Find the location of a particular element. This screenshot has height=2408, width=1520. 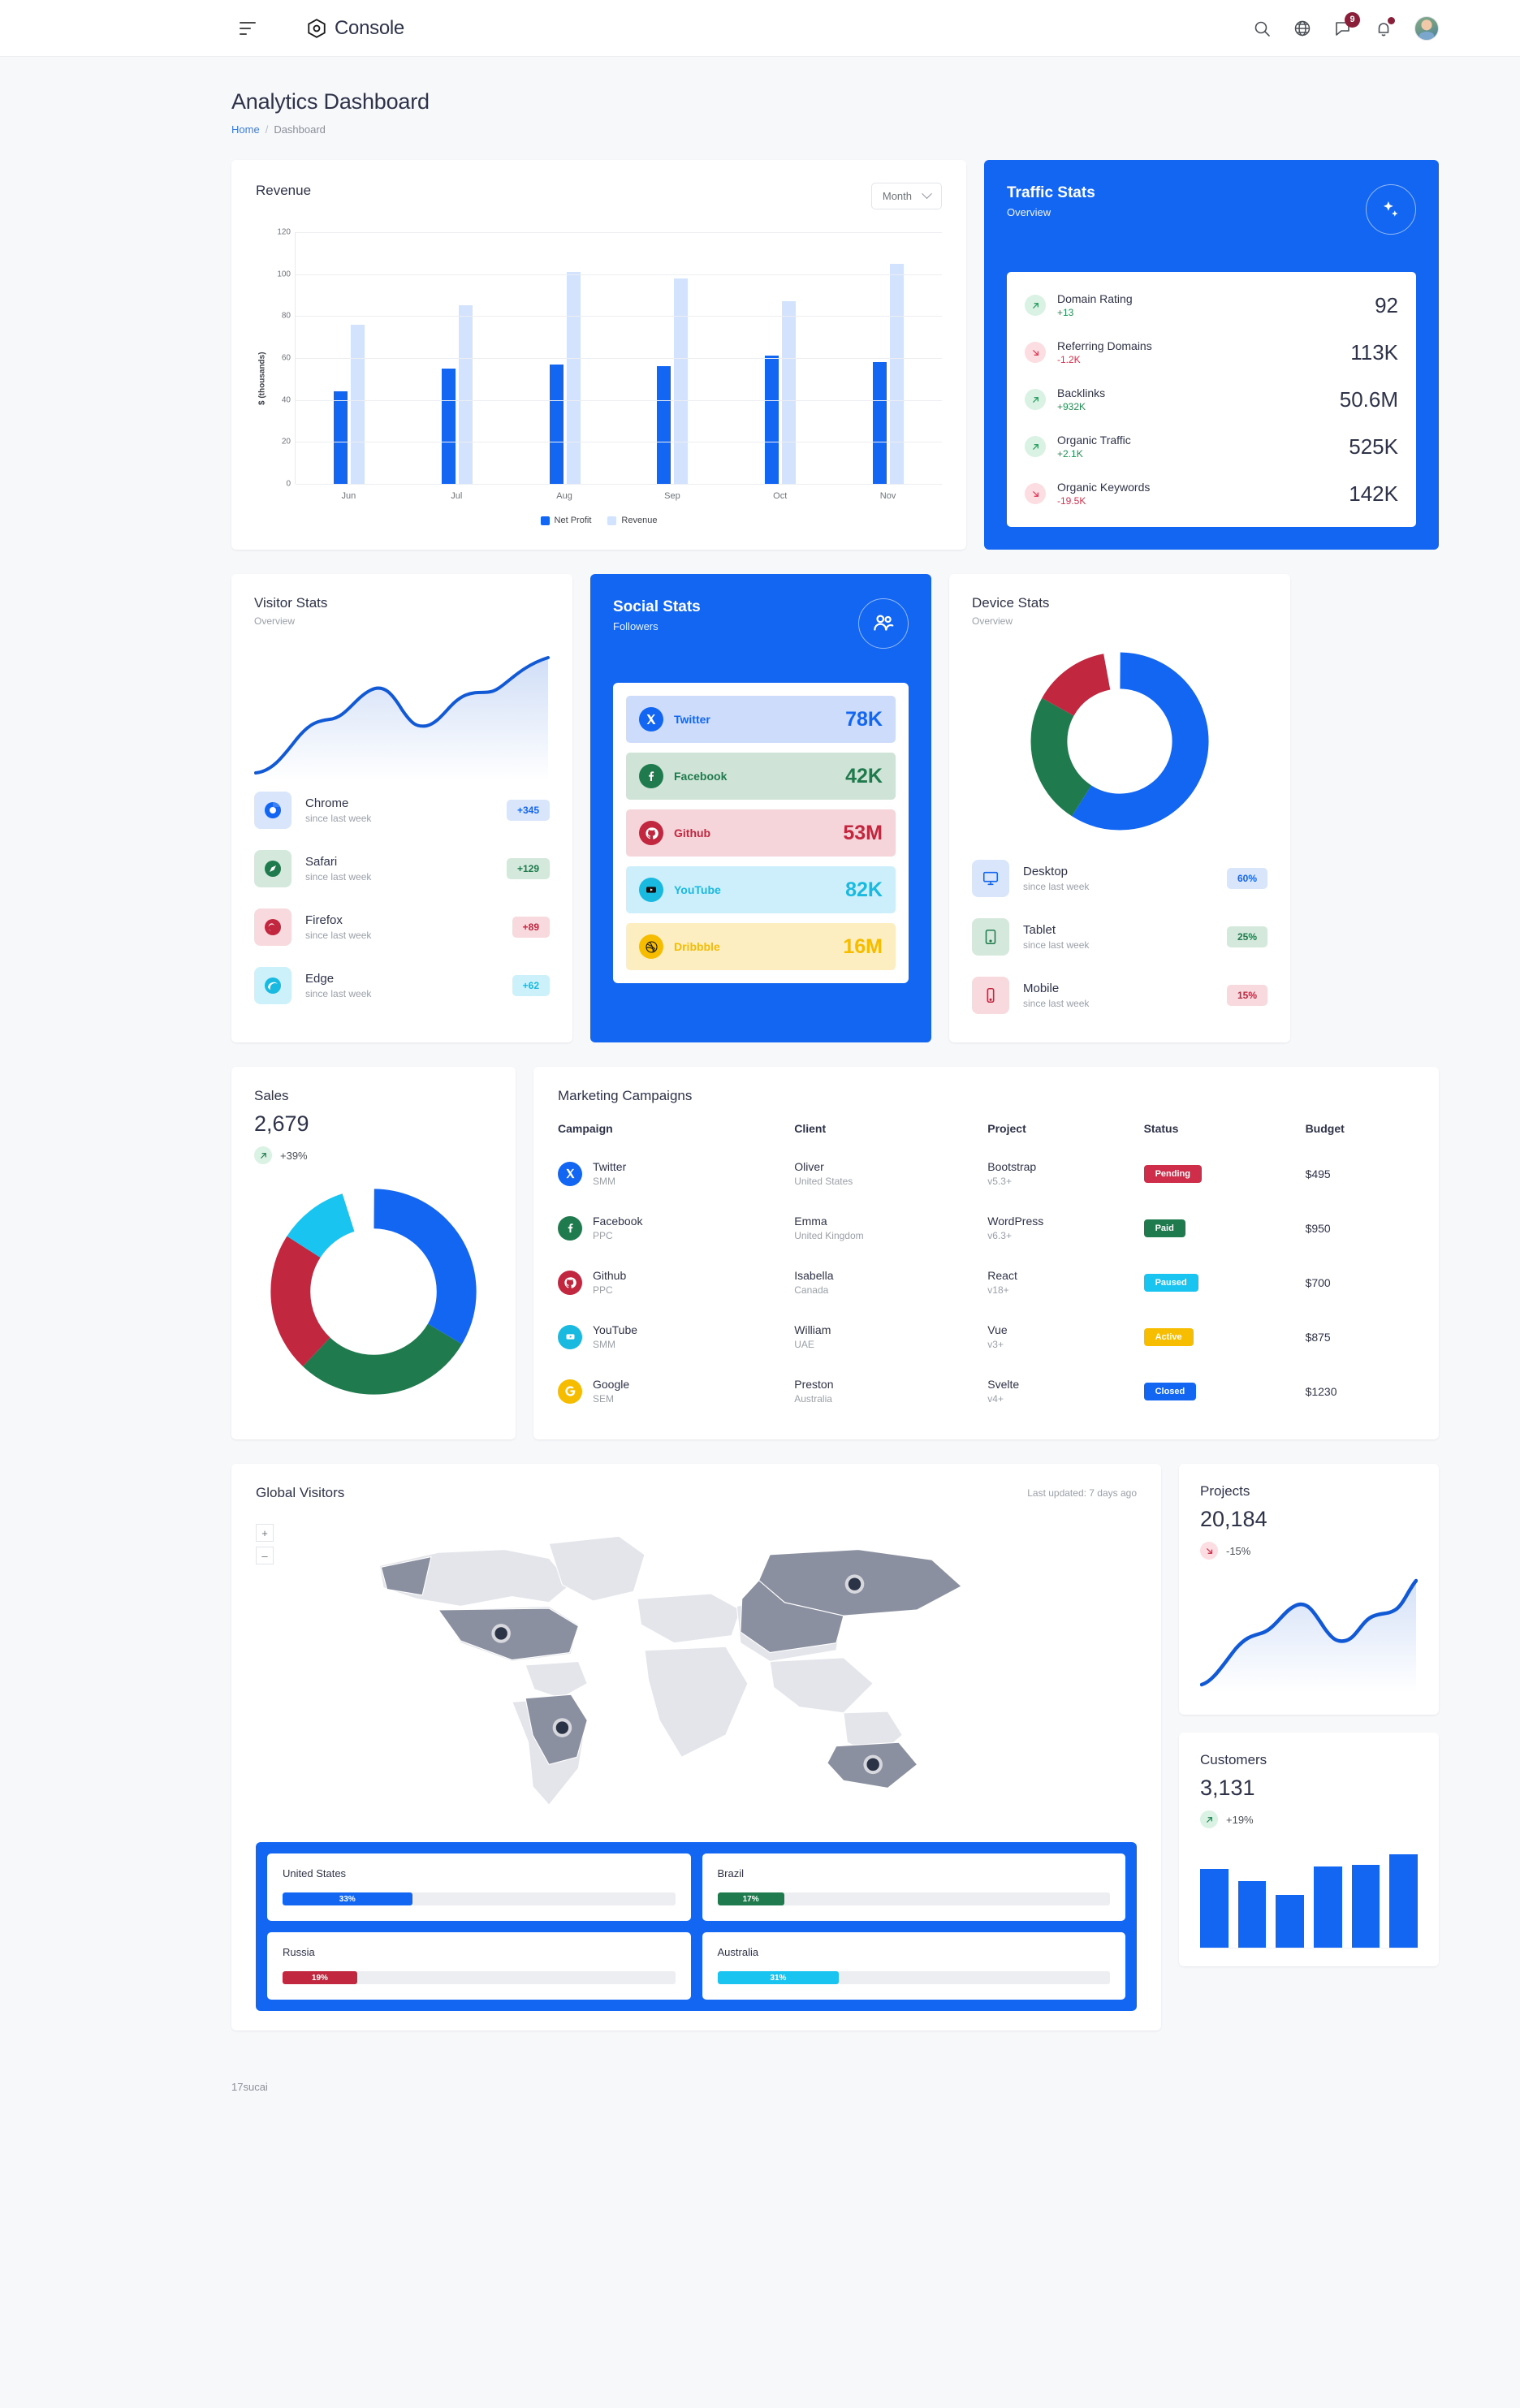

social-value: 78K is located at coordinates (864, 719).